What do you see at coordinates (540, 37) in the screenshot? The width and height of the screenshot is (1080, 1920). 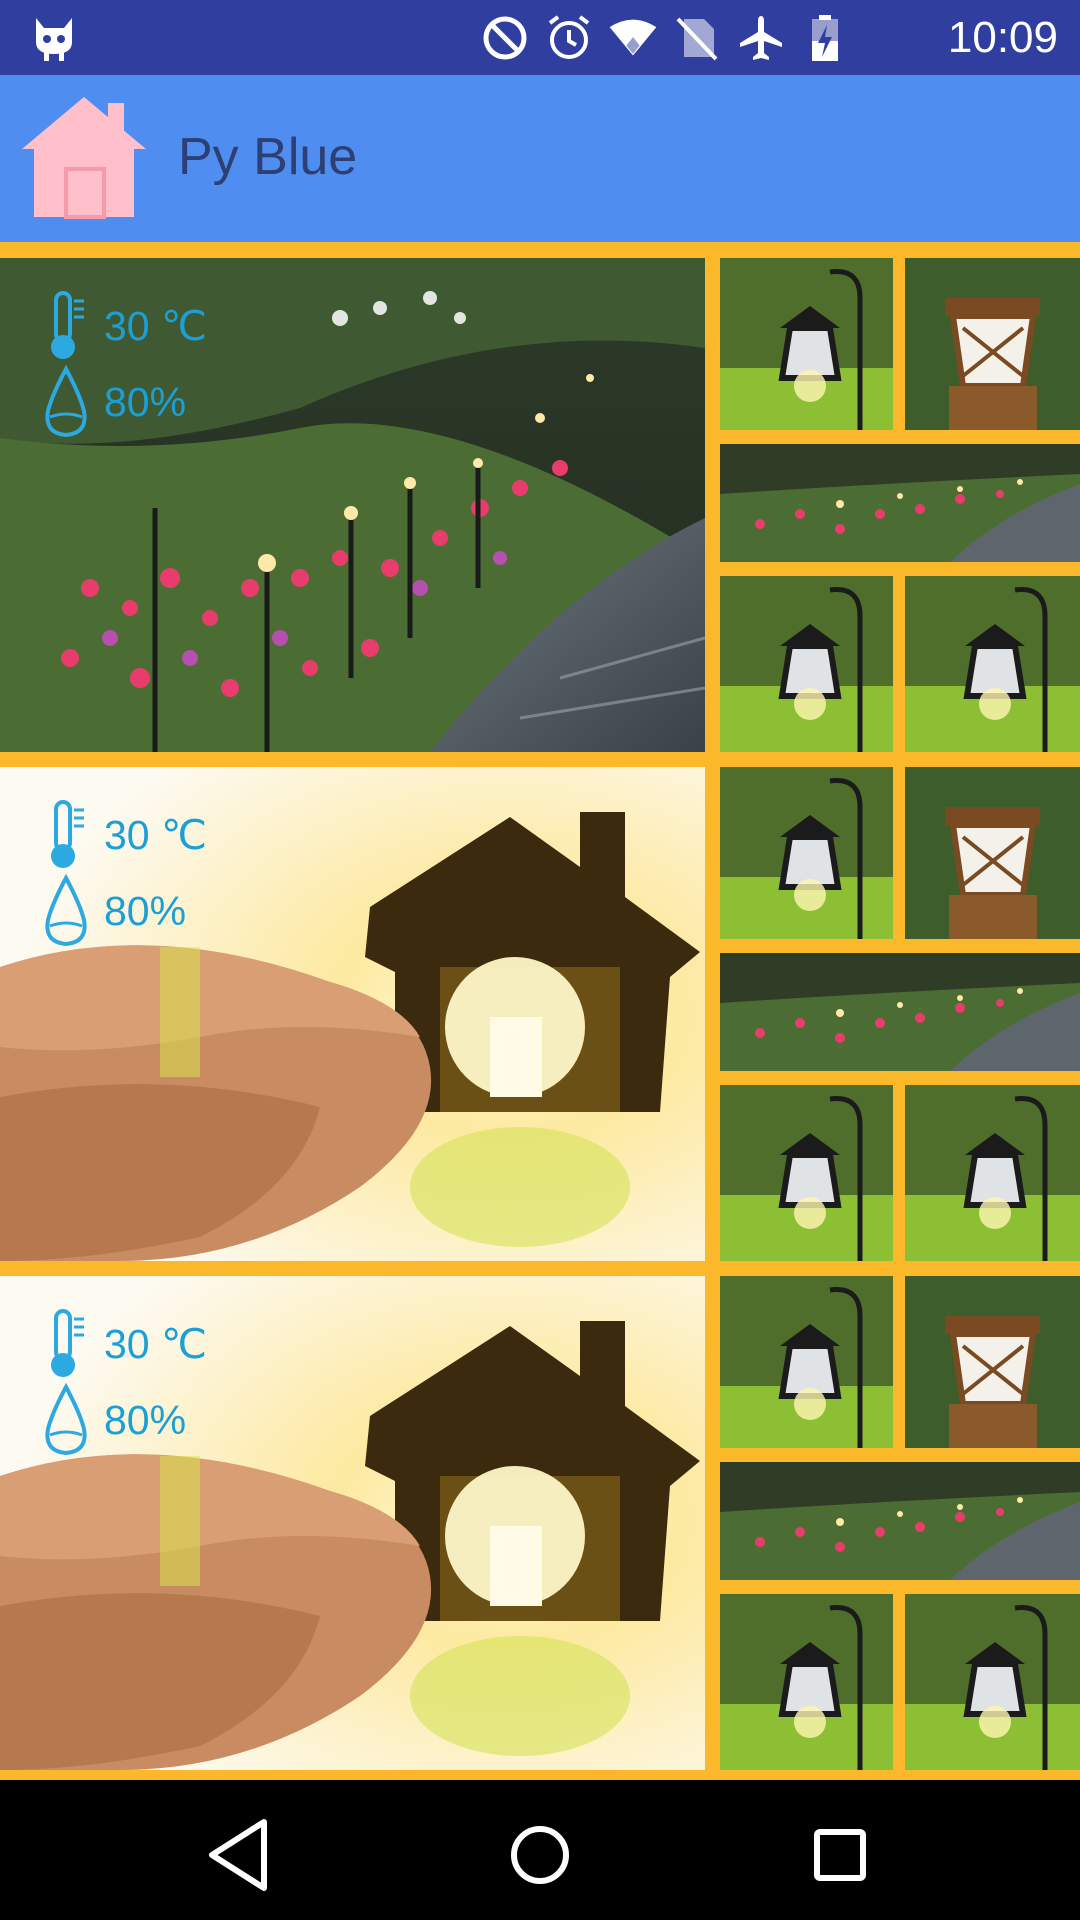 I see `status-bar: 10:09` at bounding box center [540, 37].